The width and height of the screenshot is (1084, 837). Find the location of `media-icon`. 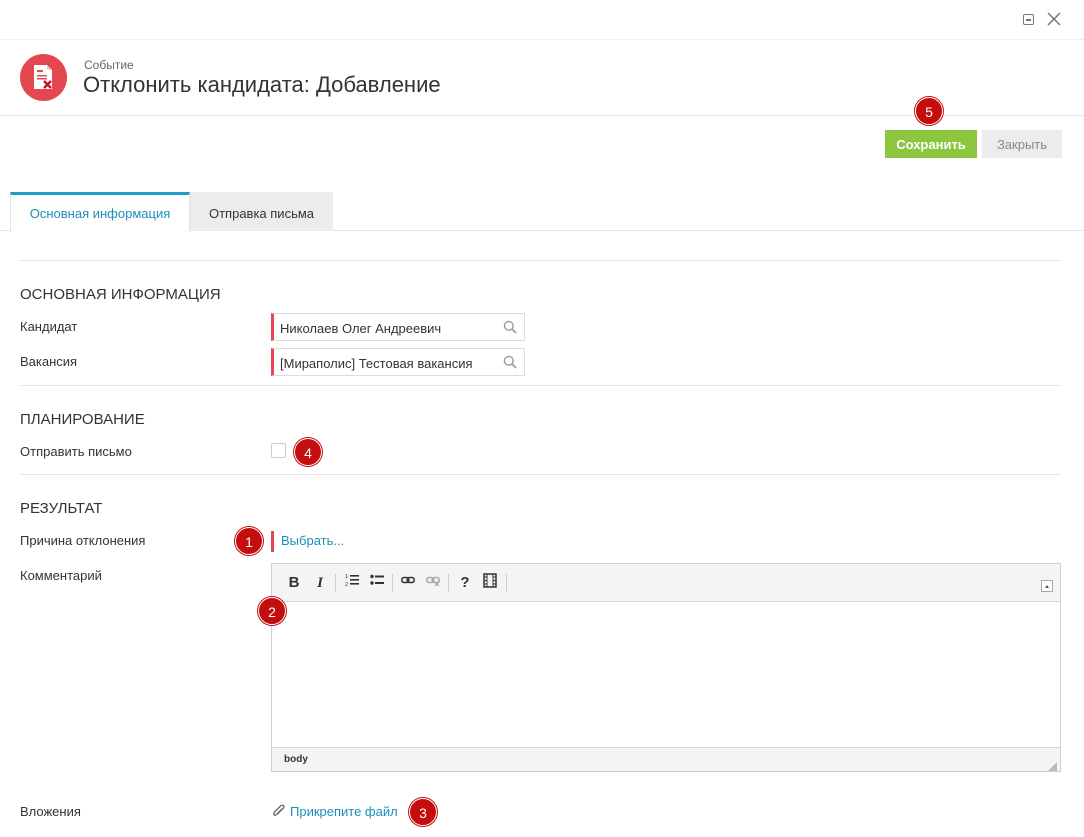

media-icon is located at coordinates (490, 583).